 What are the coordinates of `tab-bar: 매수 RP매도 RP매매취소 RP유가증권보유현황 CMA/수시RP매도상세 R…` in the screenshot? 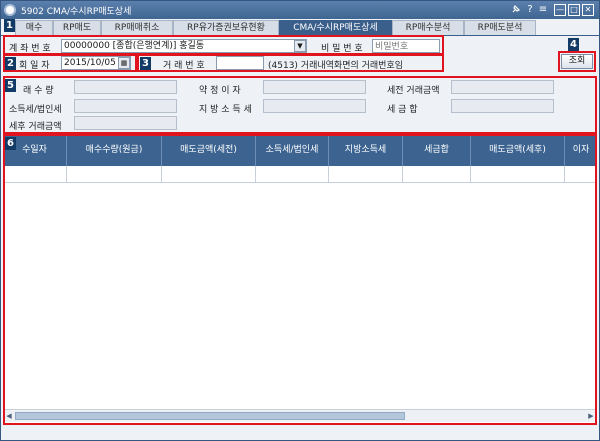 It's located at (300, 27).